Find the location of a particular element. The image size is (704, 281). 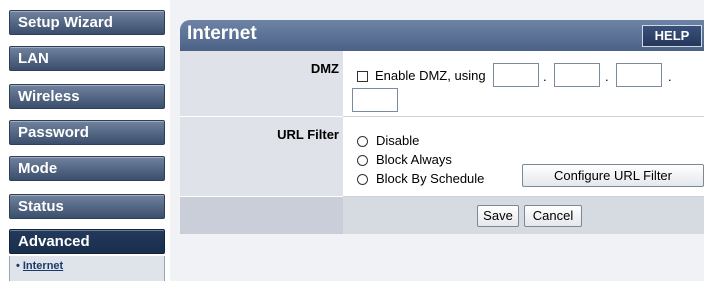

sidebar-item-password: Password is located at coordinates (87, 132).